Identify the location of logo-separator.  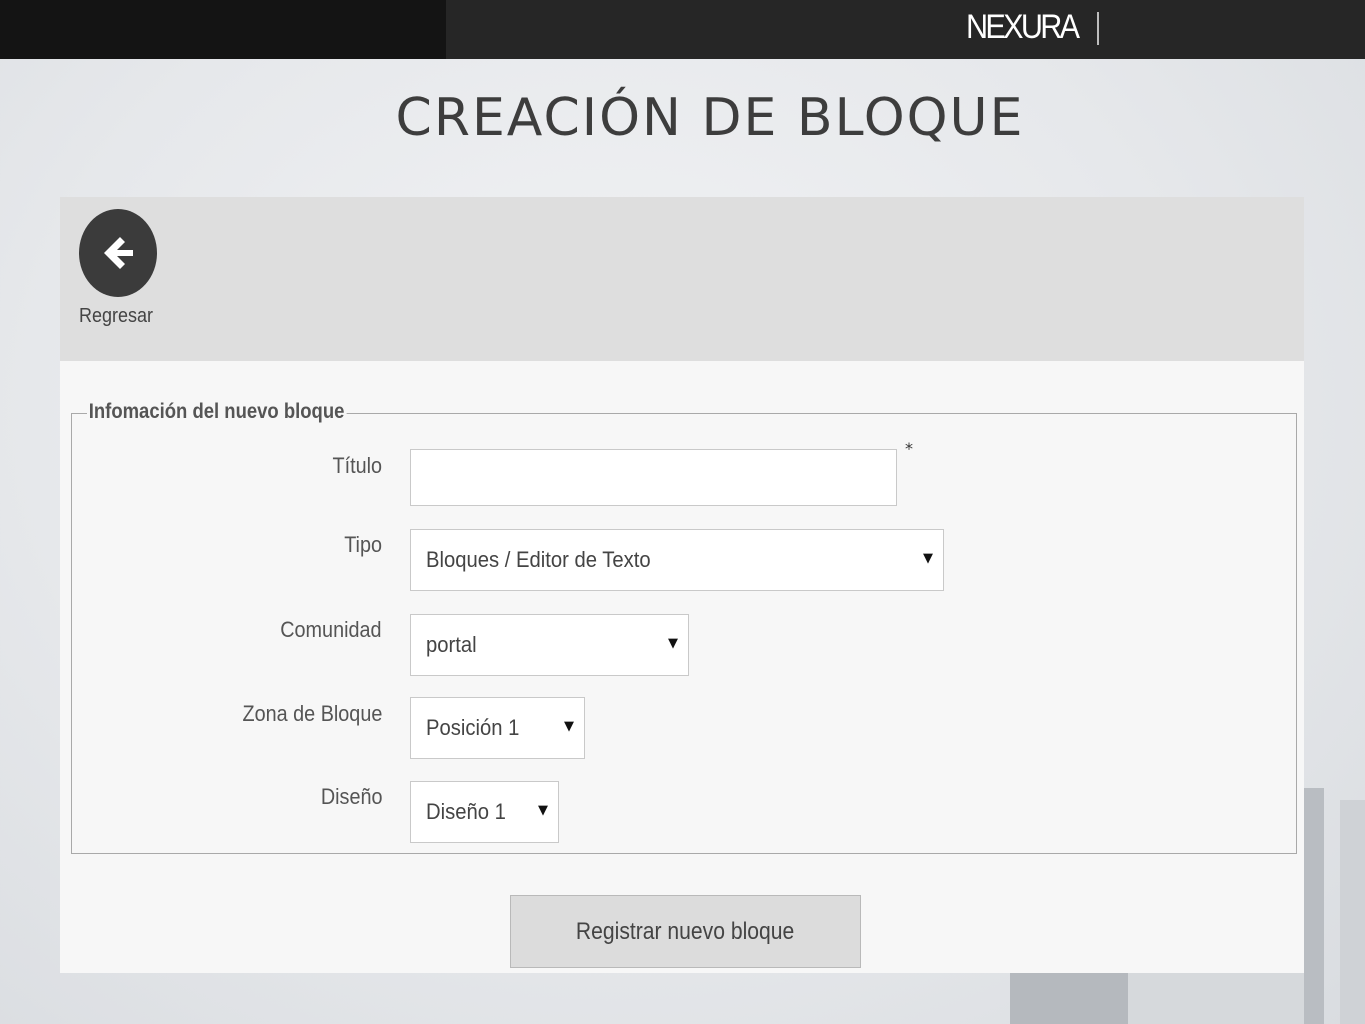
(1098, 28).